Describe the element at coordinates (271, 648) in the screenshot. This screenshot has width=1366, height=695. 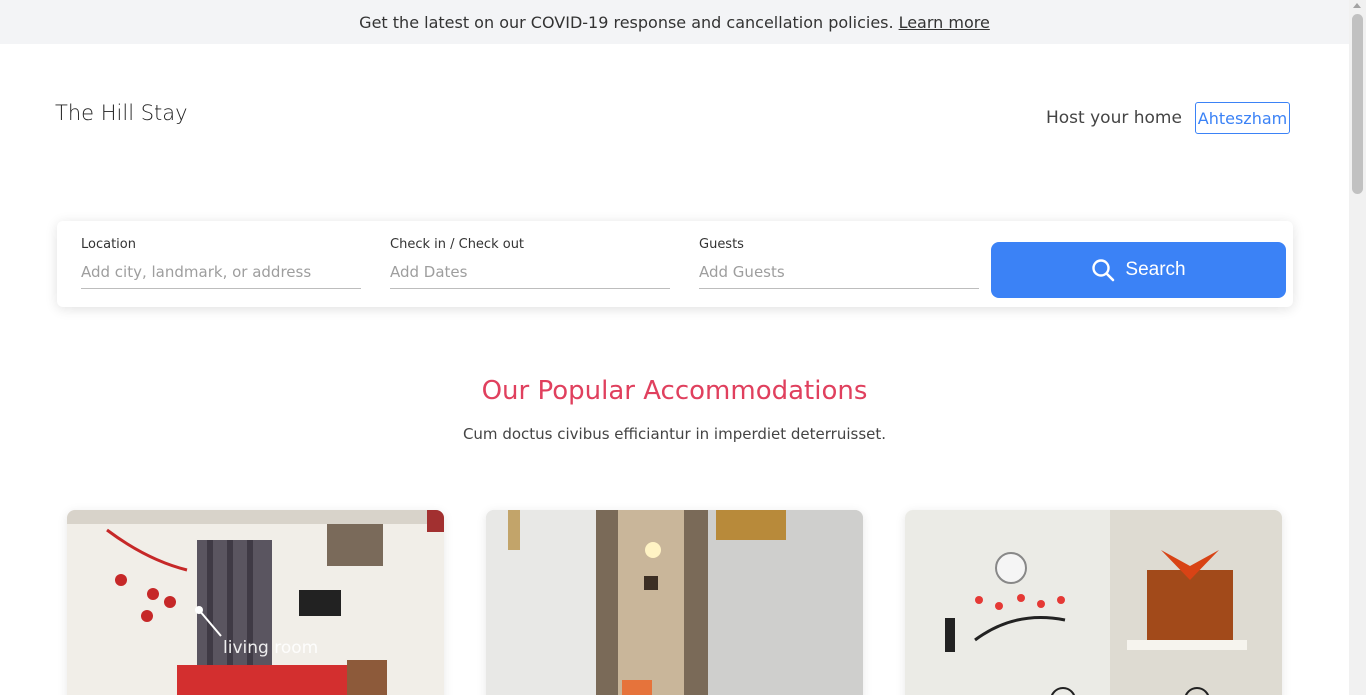
I see `photo-tag-label: living room` at that location.